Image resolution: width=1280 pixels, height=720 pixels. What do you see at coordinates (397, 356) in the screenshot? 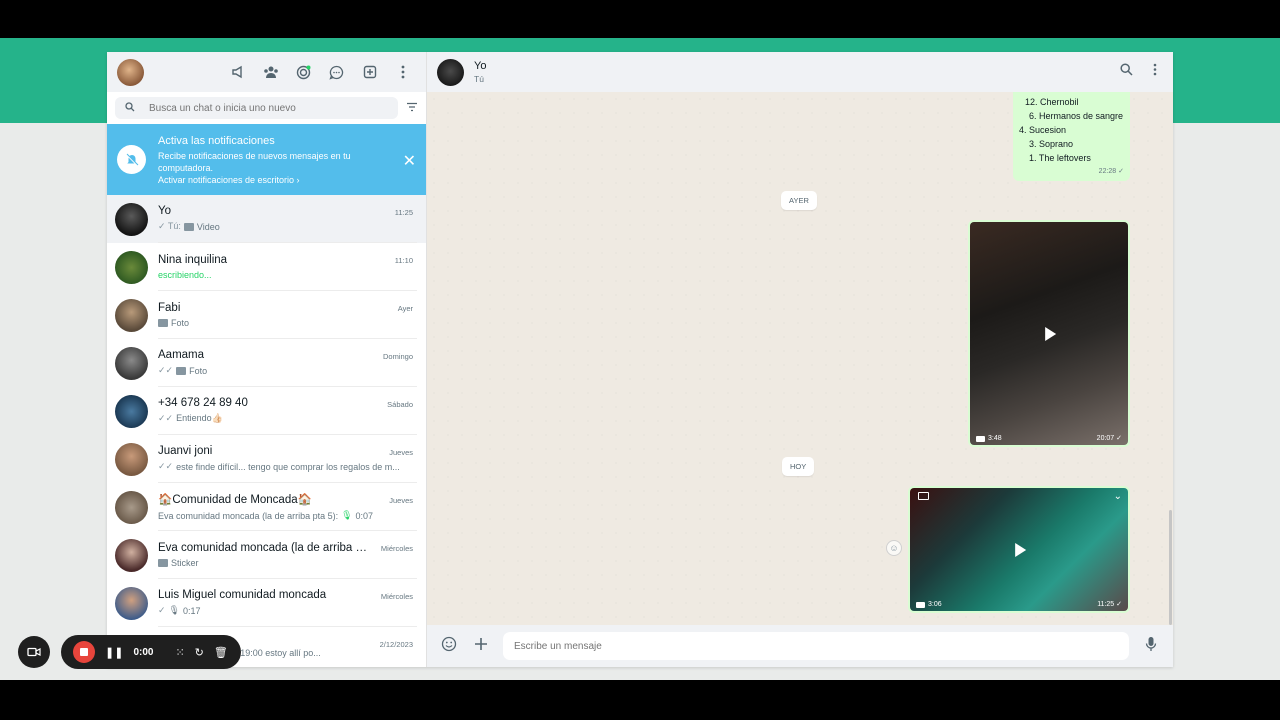
I see `chat-time: Domingo` at bounding box center [397, 356].